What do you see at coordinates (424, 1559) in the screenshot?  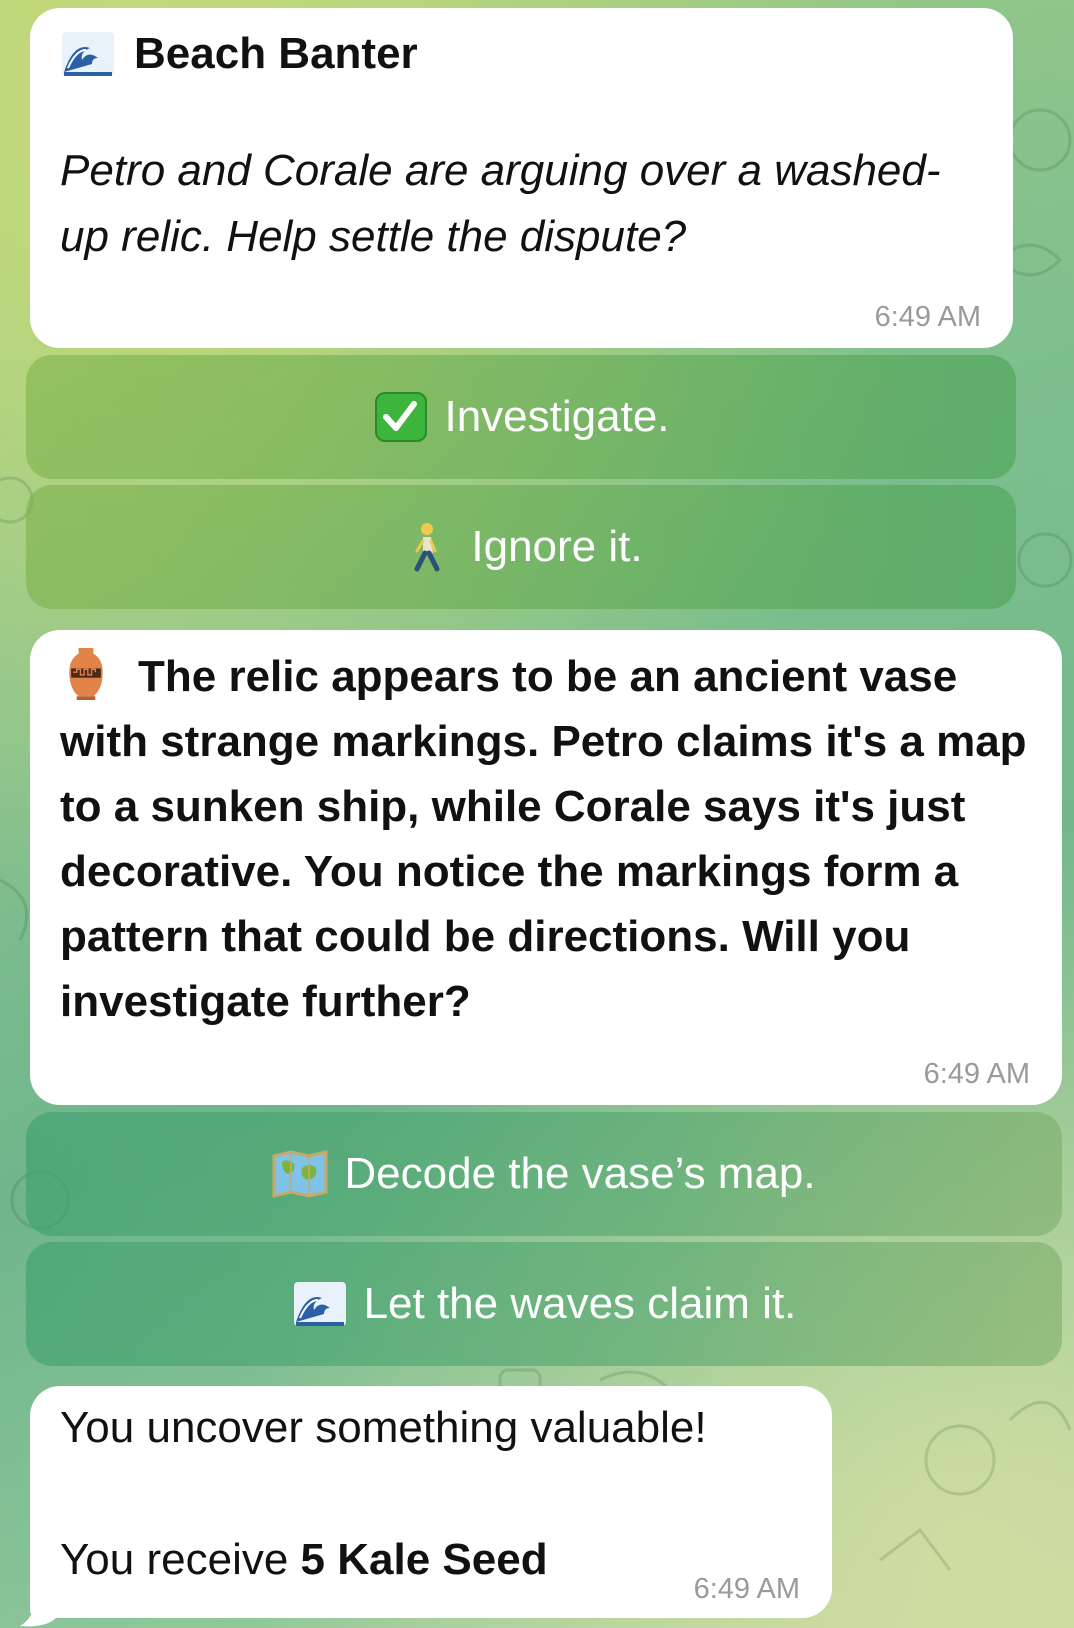 I see `reward-item: 5 Kale Seed` at bounding box center [424, 1559].